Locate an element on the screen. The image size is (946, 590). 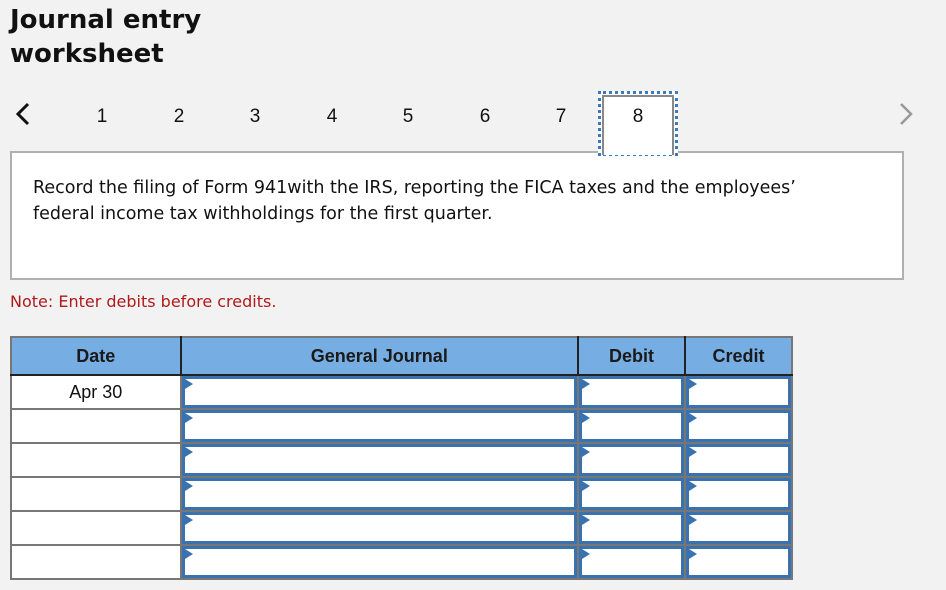
column-header-credit: Credit is located at coordinates (738, 356).